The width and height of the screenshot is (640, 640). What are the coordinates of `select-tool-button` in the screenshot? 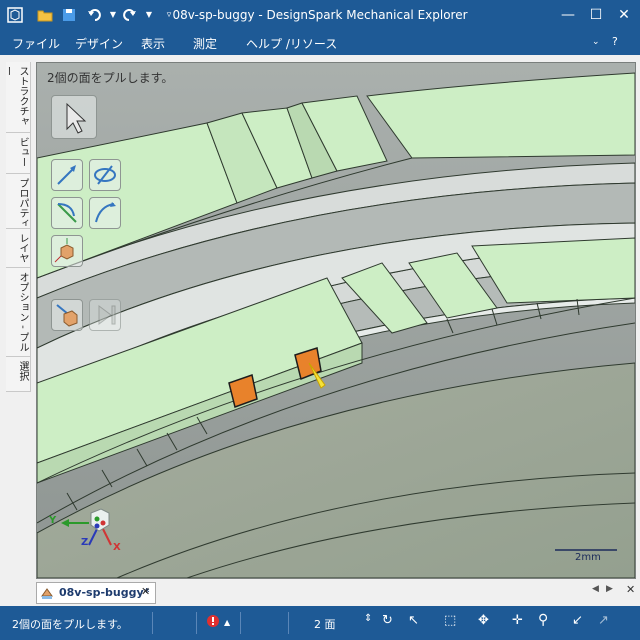 It's located at (74, 117).